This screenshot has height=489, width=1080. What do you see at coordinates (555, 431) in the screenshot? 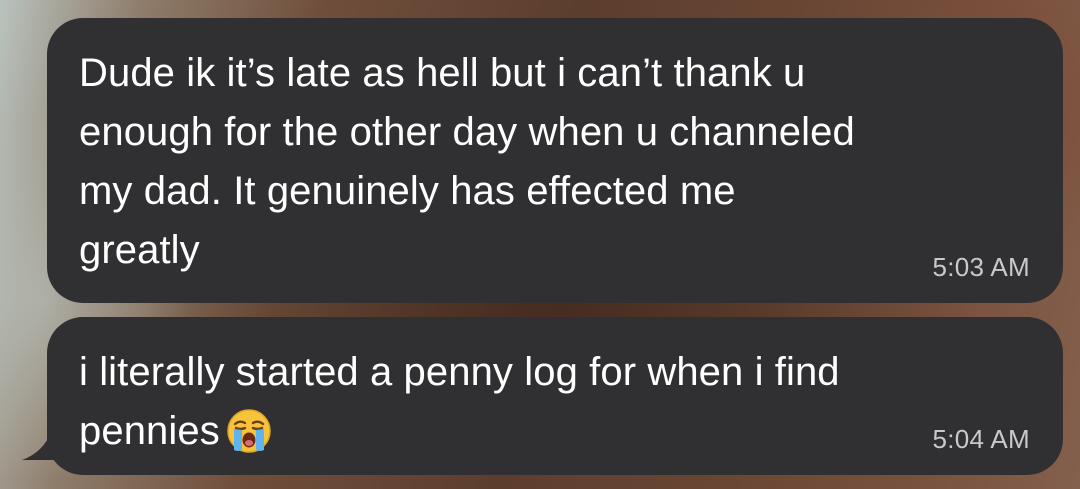
I see `message-line: pennies` at bounding box center [555, 431].